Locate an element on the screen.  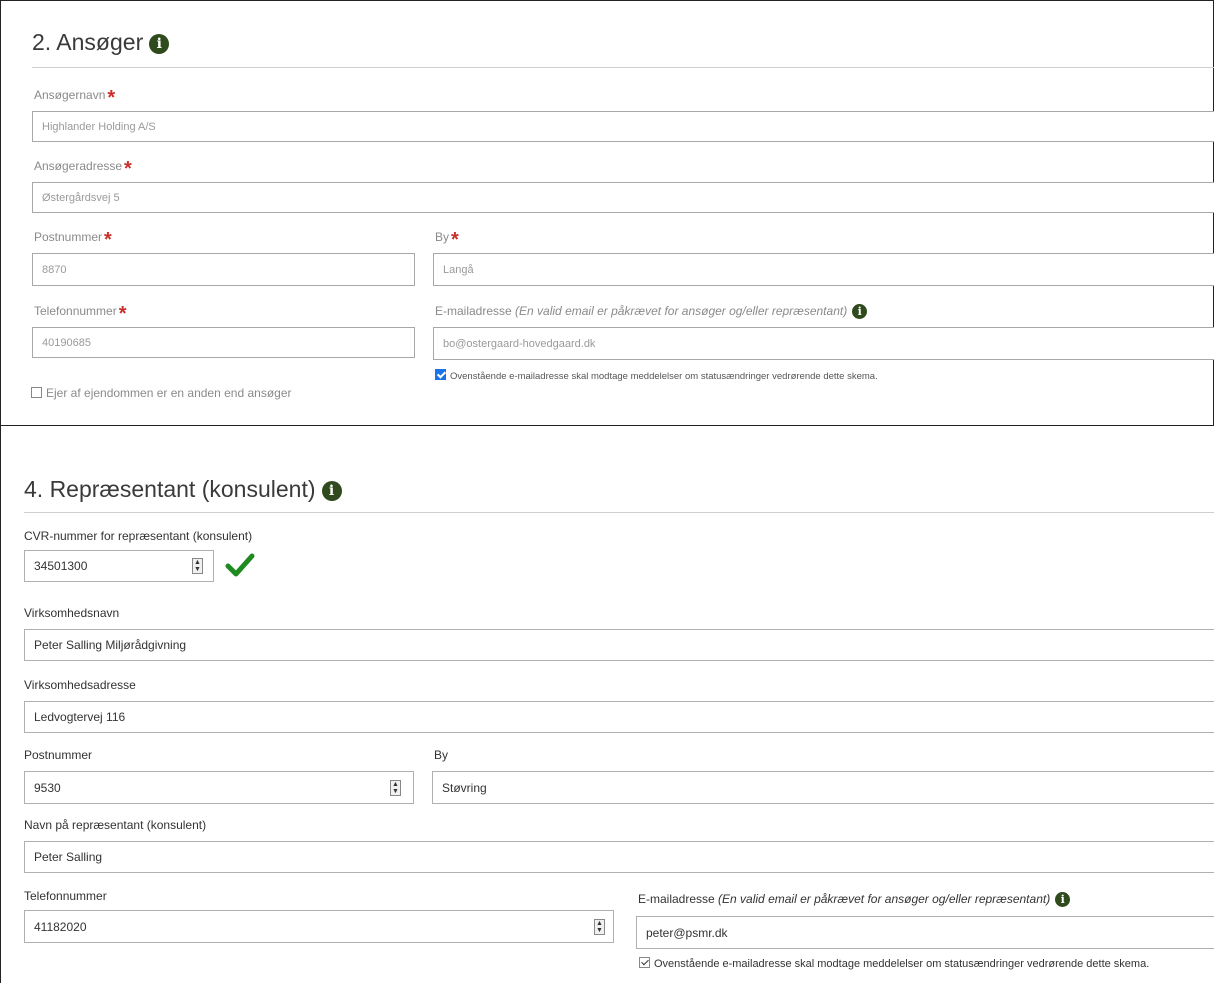
cvr-input: 34501300 is located at coordinates (119, 566).